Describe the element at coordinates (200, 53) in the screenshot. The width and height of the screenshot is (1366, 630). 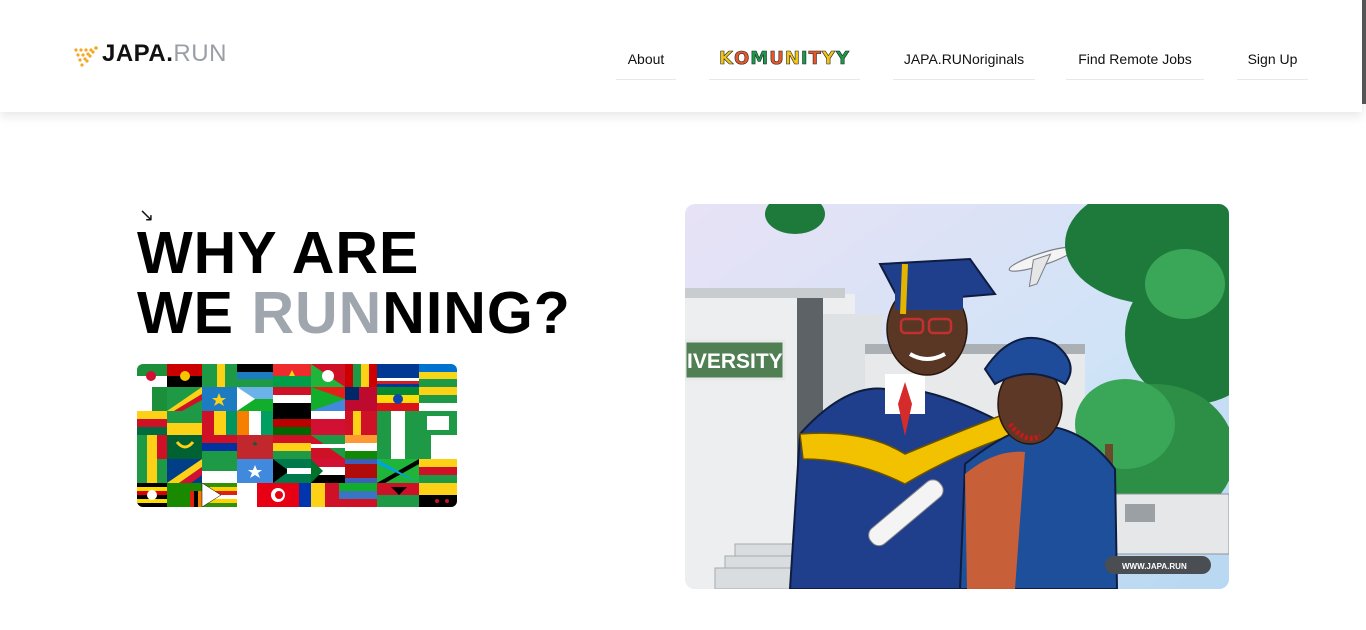
I see `brand-name-light: RUN` at that location.